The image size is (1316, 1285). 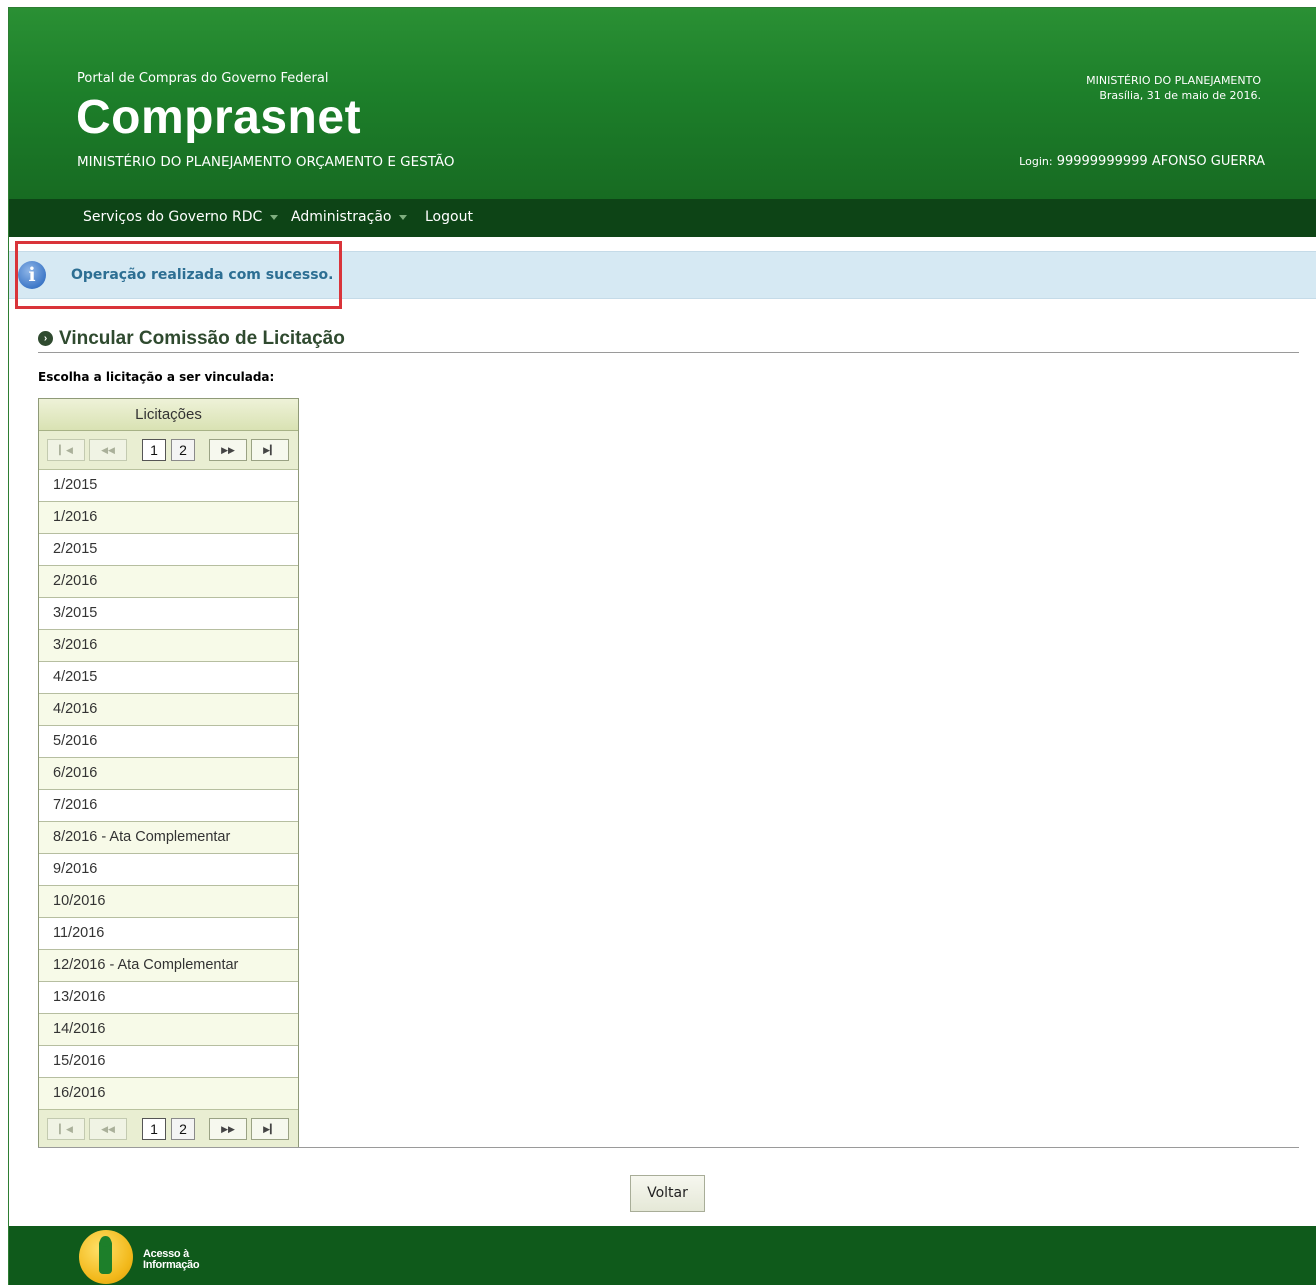 I want to click on login-info: Login: 99999999999 AFONSO GUERRA, so click(x=1142, y=161).